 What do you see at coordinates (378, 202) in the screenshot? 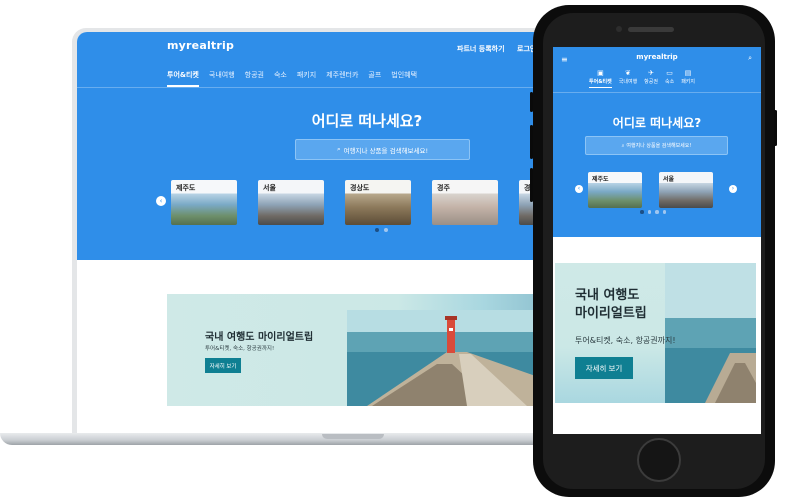
I see `city-card-gyeongsang: 경상도` at bounding box center [378, 202].